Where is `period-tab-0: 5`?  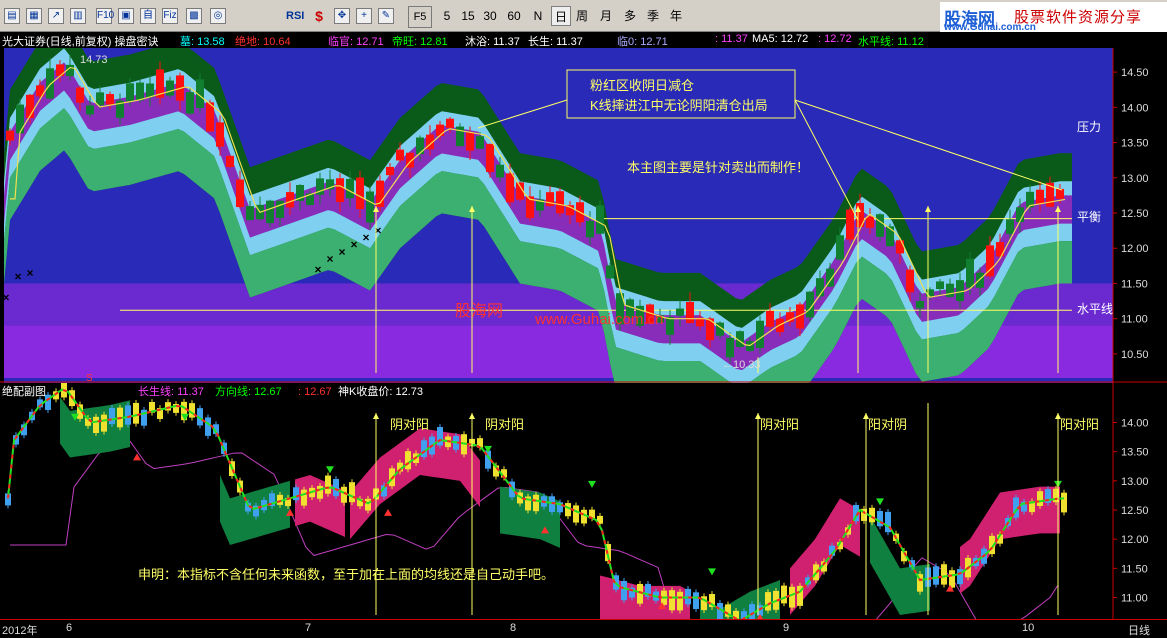 period-tab-0: 5 is located at coordinates (447, 16).